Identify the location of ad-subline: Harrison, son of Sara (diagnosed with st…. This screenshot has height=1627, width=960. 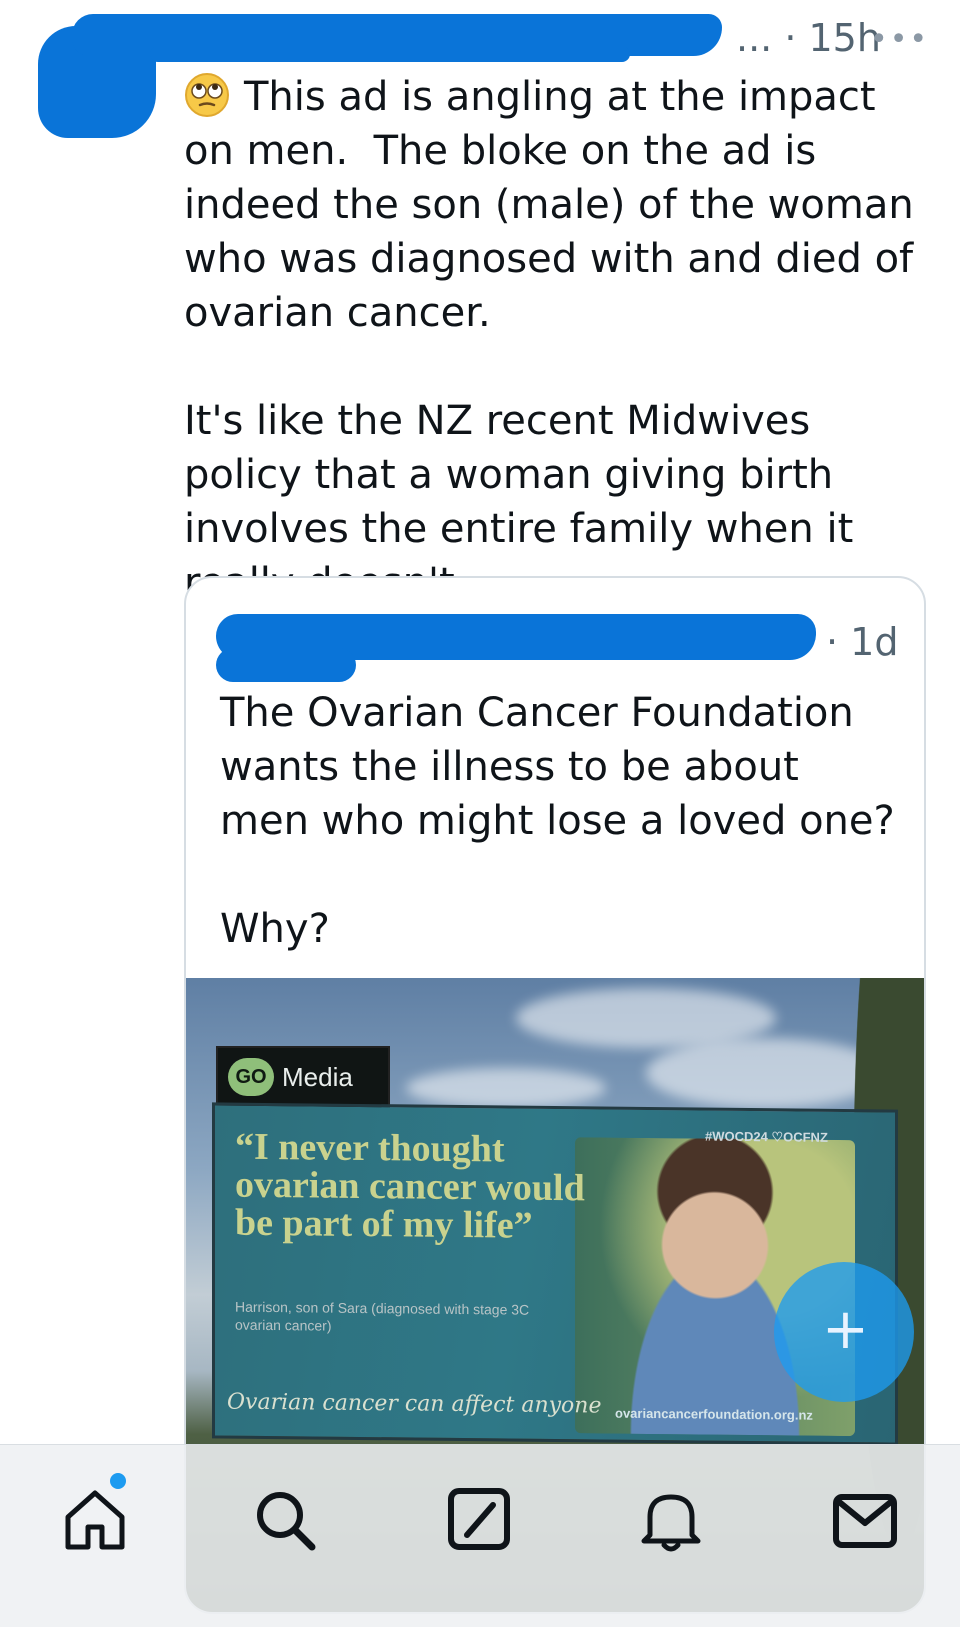
(384, 1316).